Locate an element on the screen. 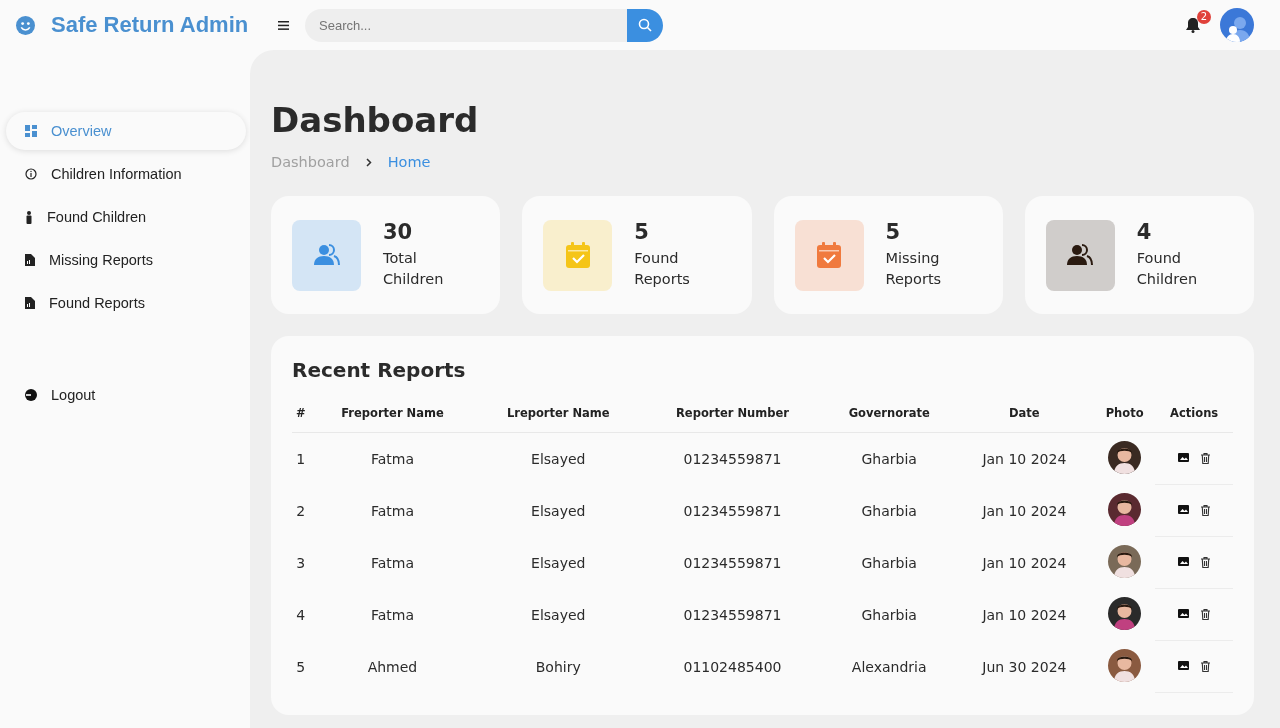 Image resolution: width=1280 pixels, height=728 pixels. stat-label: Total Children is located at coordinates (414, 269).